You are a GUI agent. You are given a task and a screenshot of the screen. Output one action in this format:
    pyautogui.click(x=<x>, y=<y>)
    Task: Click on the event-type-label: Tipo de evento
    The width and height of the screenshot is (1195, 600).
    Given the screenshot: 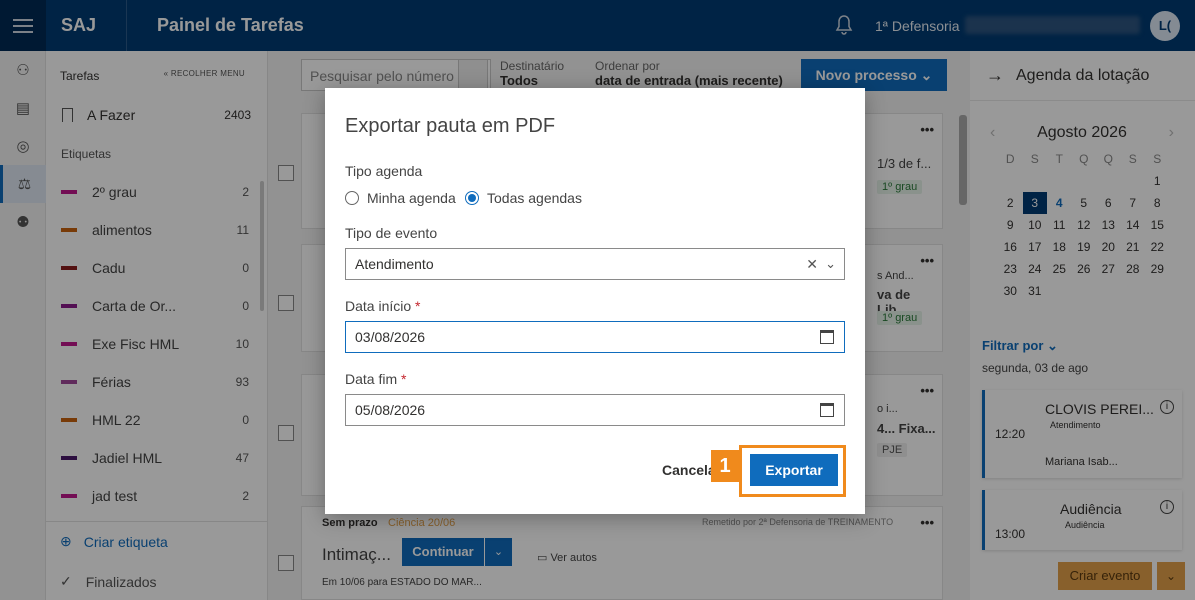 What is the action you would take?
    pyautogui.click(x=391, y=233)
    